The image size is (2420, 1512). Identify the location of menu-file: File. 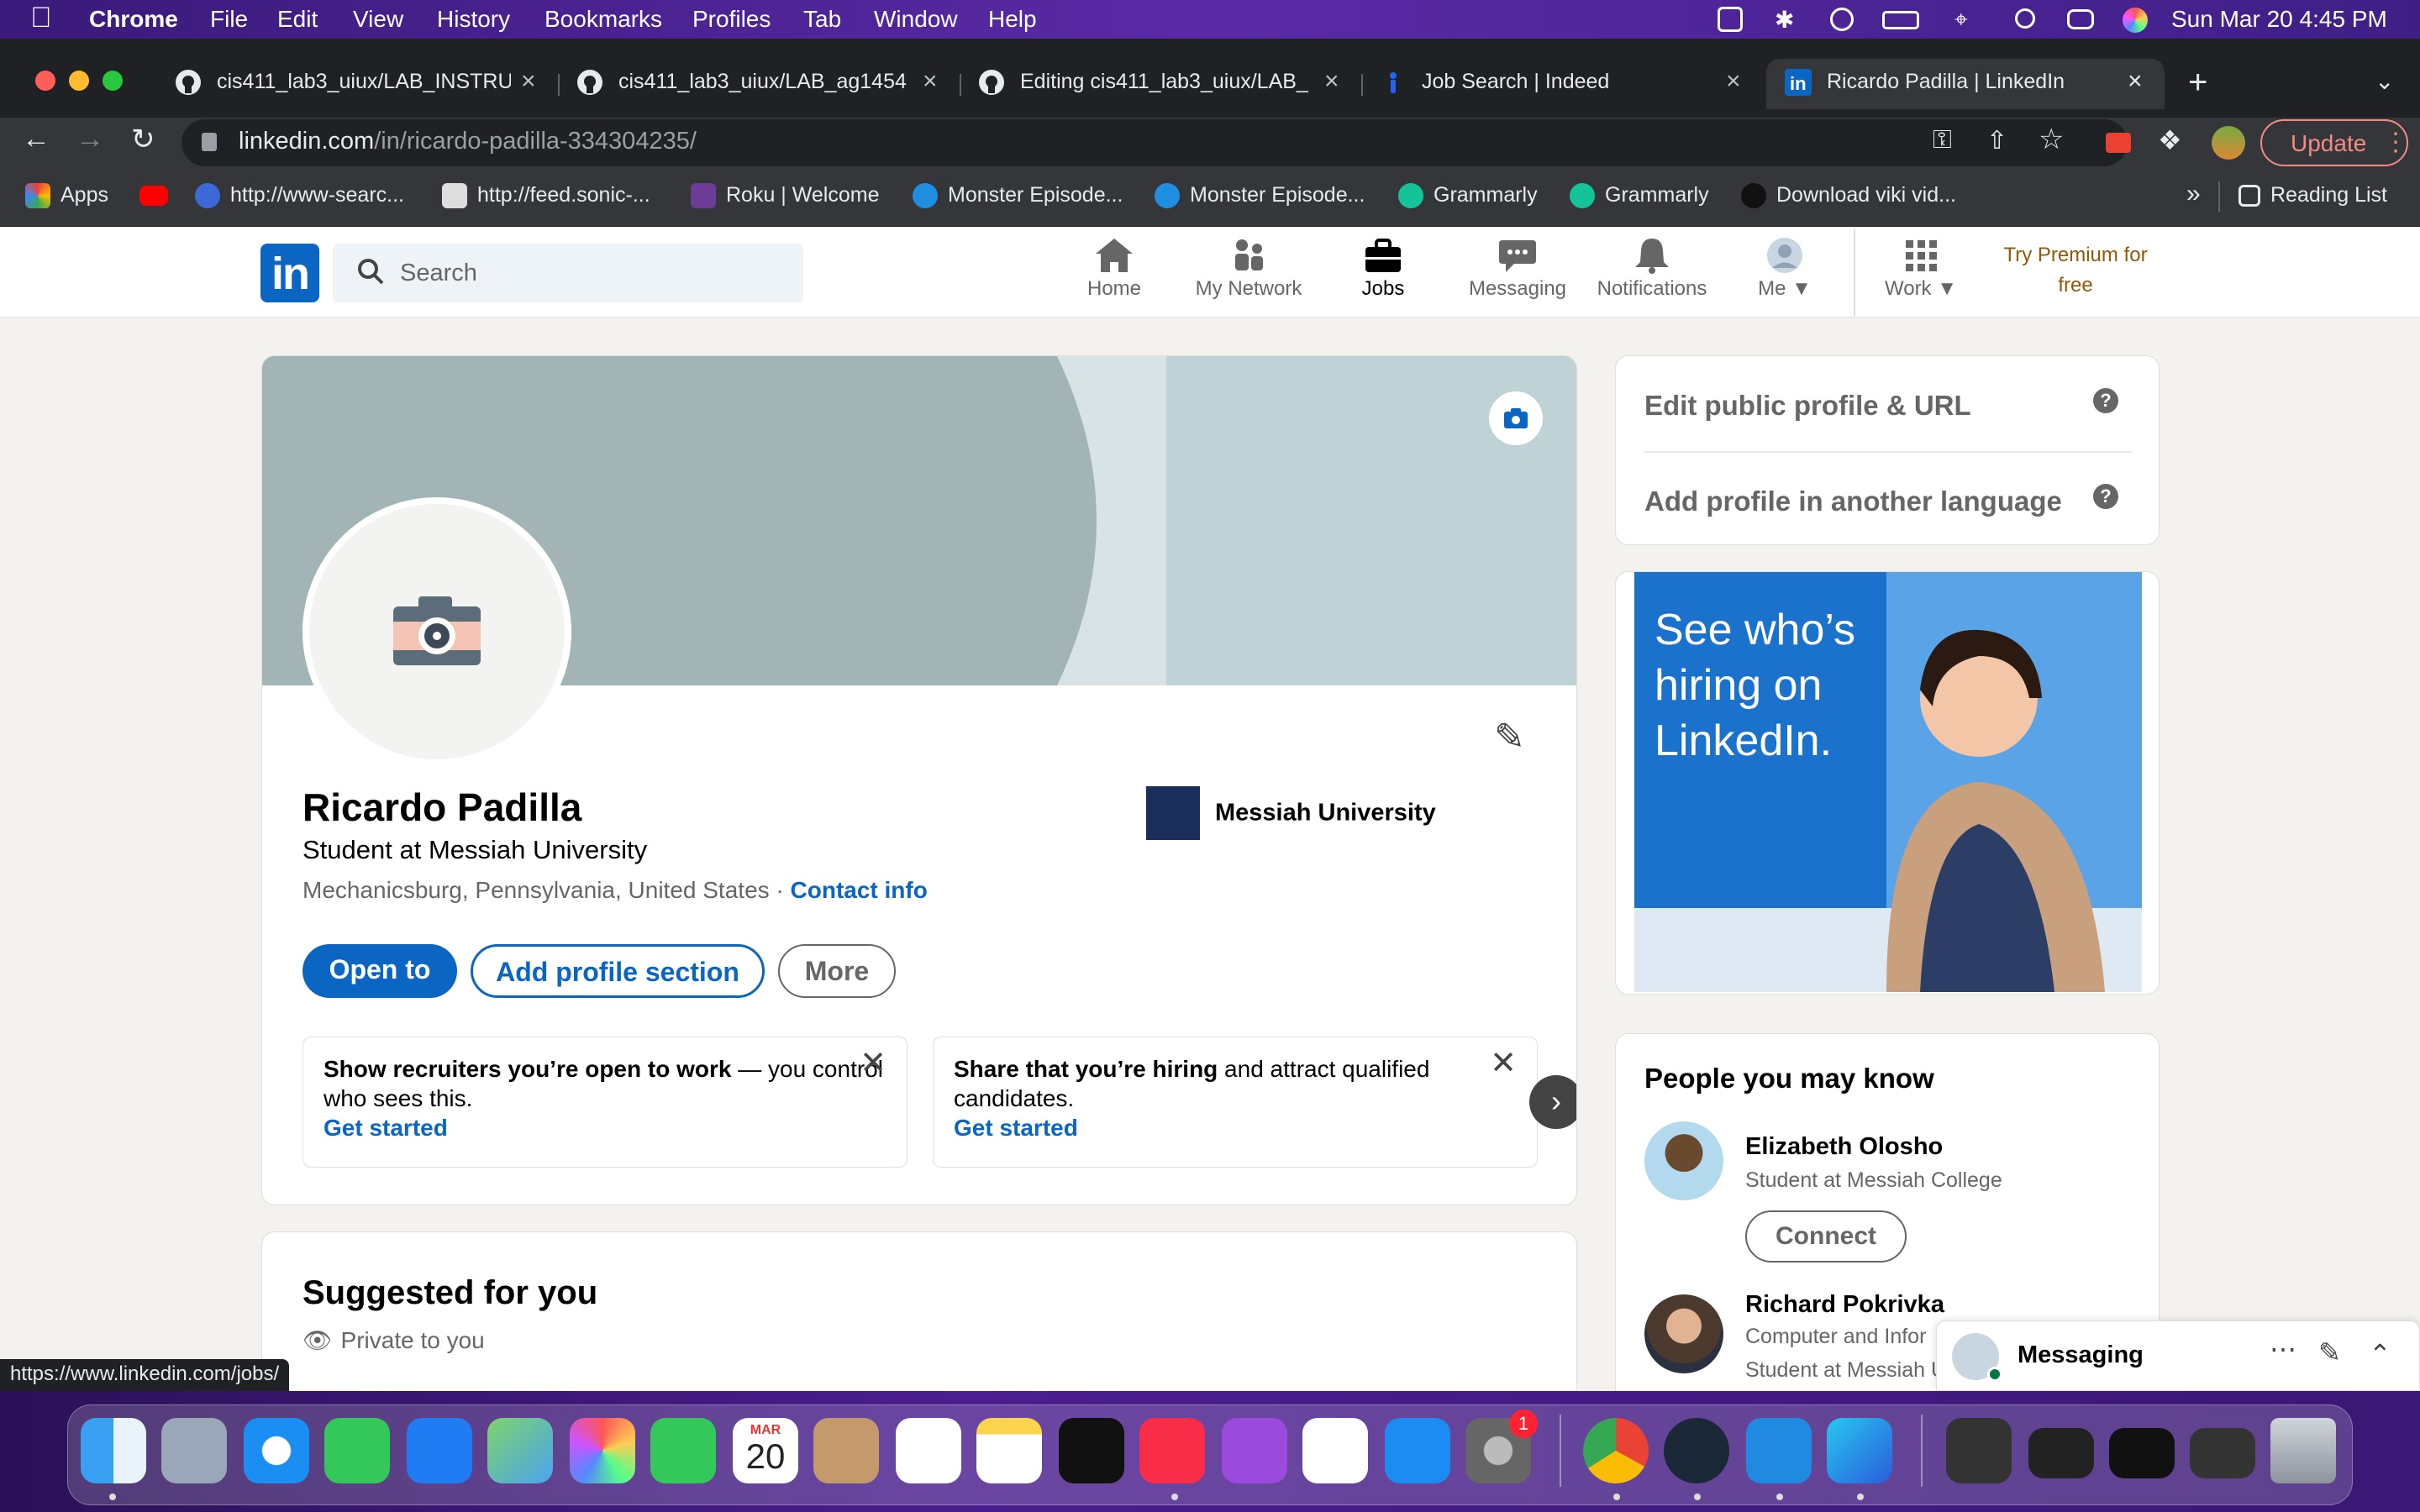
(229, 19).